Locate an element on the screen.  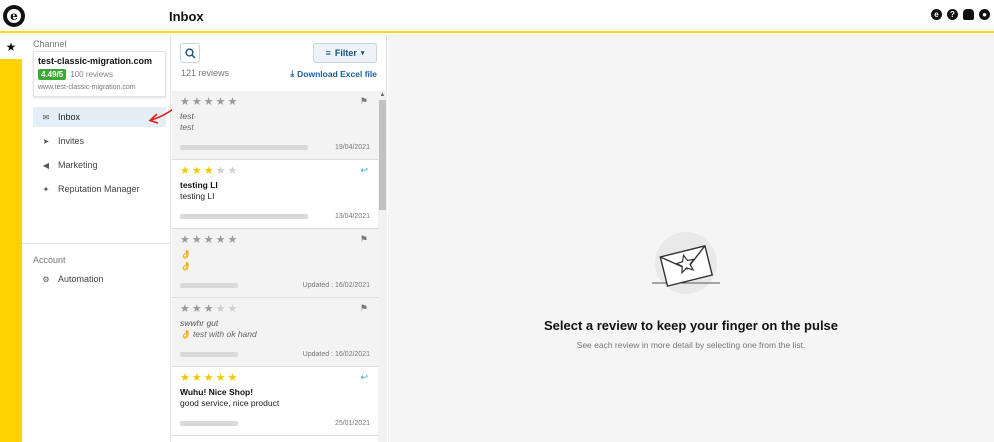
channel-section-label: Channel is located at coordinates (50, 44).